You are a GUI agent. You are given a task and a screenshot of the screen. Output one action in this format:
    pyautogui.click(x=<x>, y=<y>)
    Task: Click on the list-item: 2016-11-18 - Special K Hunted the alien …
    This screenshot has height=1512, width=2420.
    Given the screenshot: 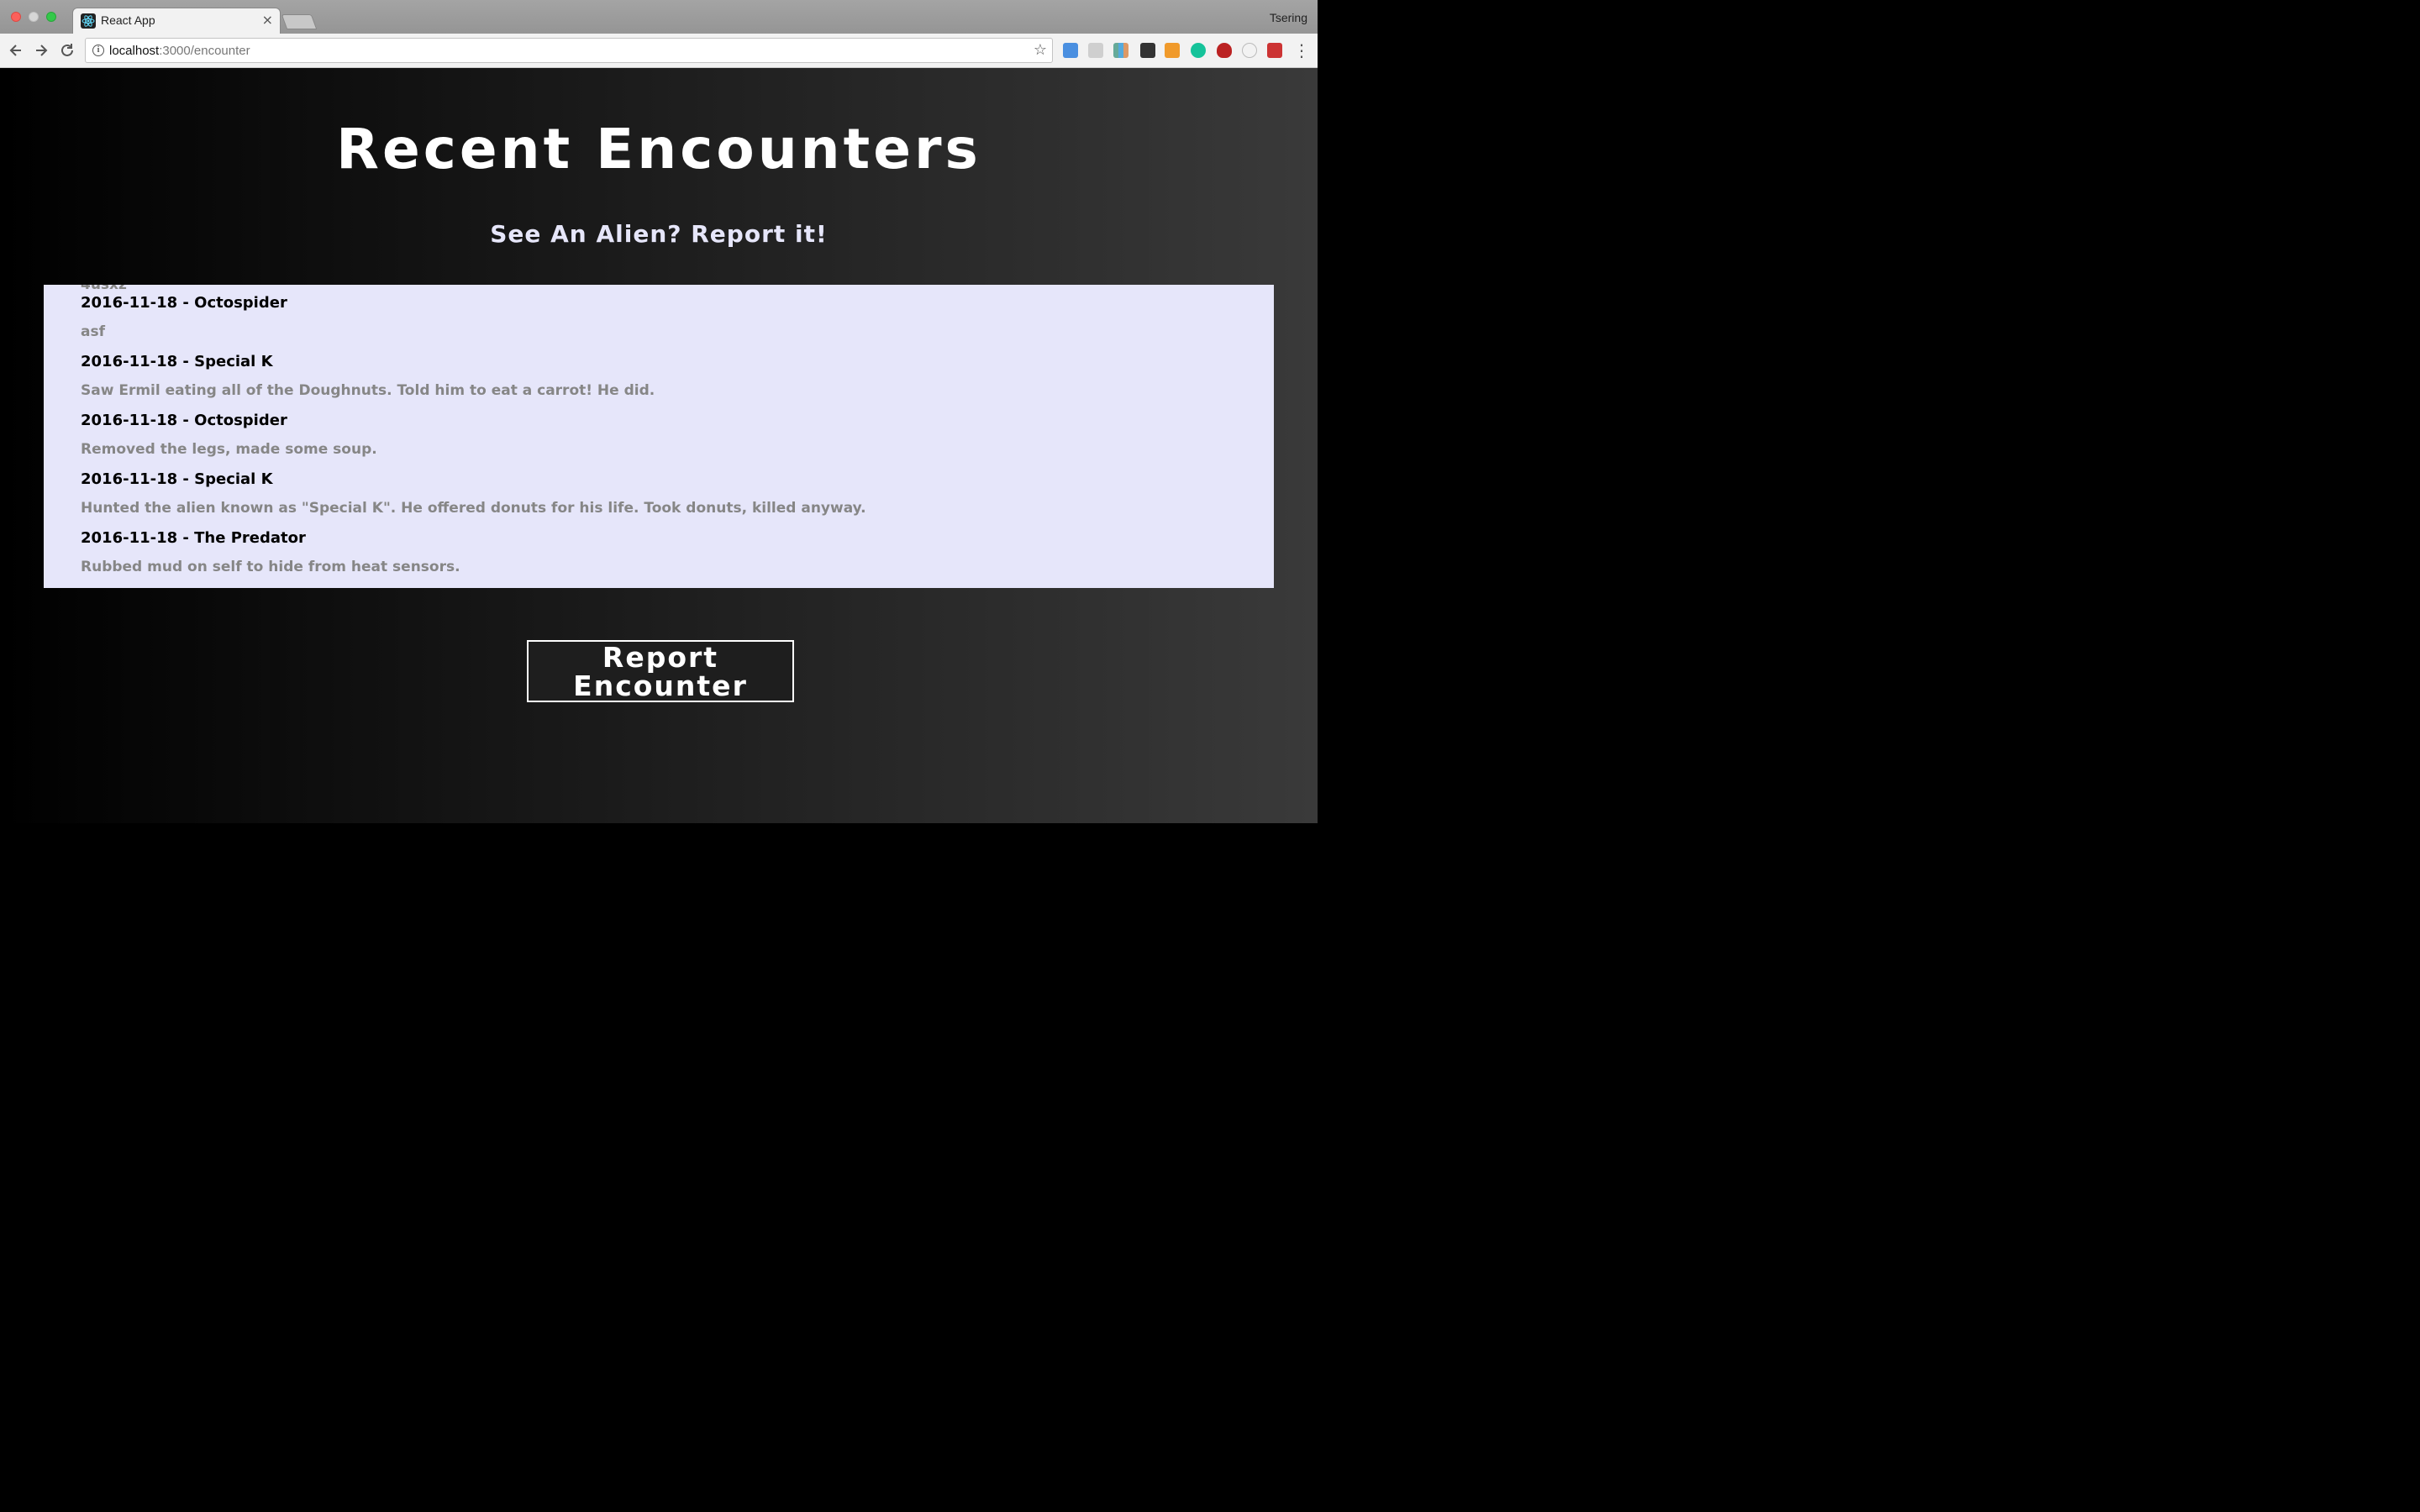 What is the action you would take?
    pyautogui.click(x=660, y=484)
    